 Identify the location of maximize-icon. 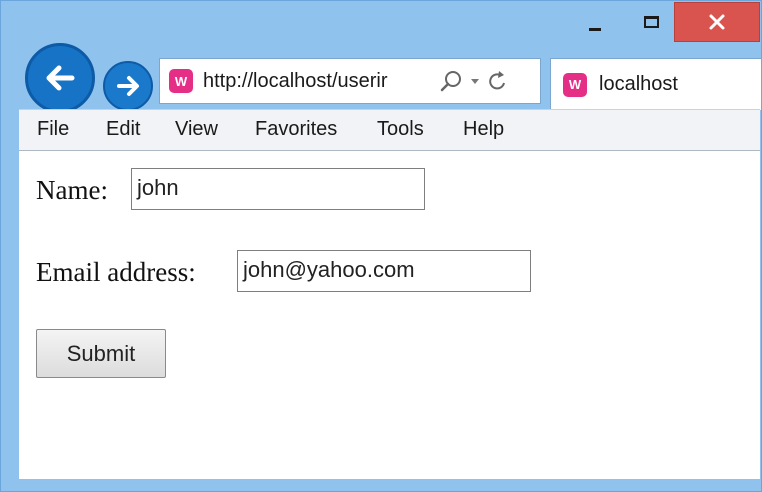
(651, 22).